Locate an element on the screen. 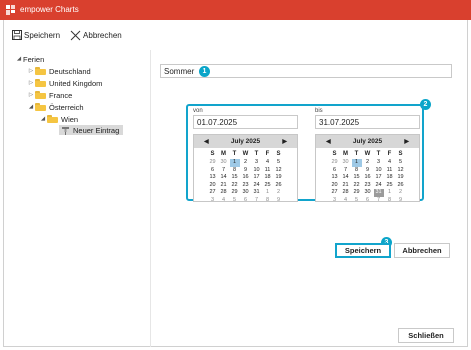 The image size is (471, 350). calendar-day: 18 is located at coordinates (390, 178).